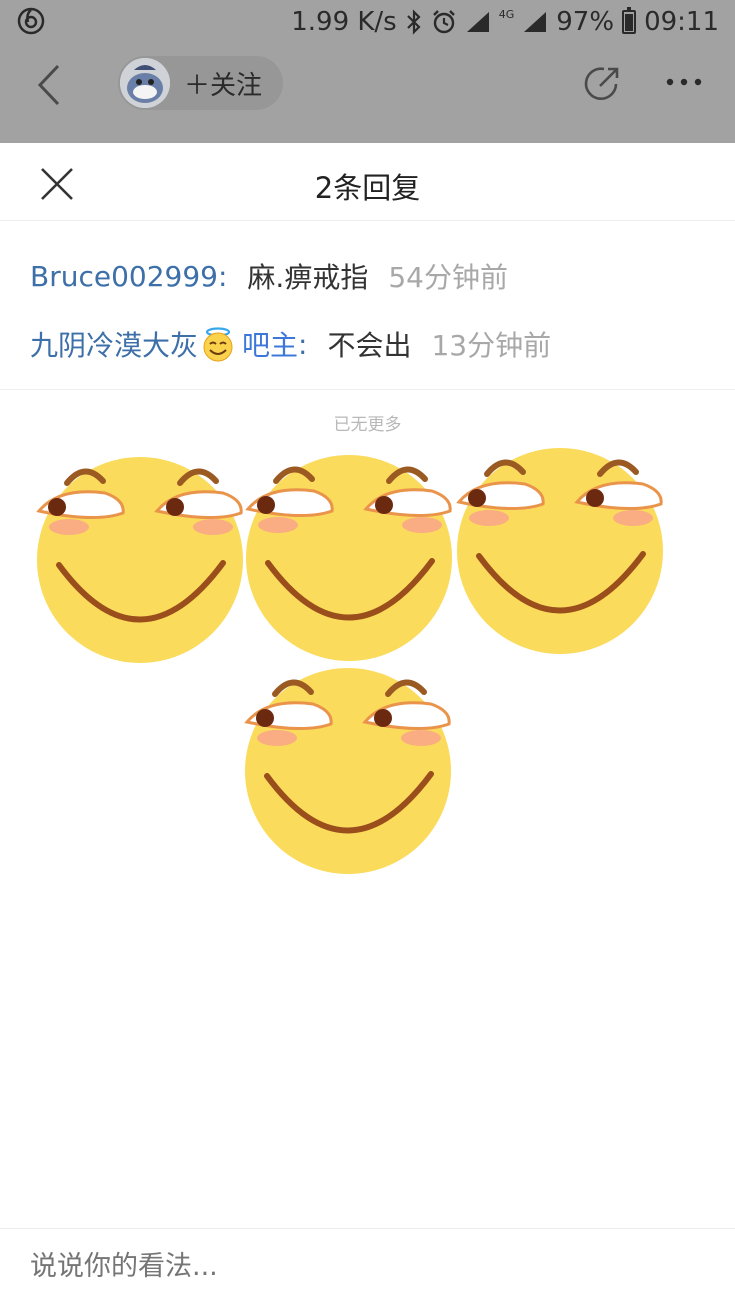 This screenshot has height=1308, width=735. What do you see at coordinates (629, 20) in the screenshot?
I see `battery-icon` at bounding box center [629, 20].